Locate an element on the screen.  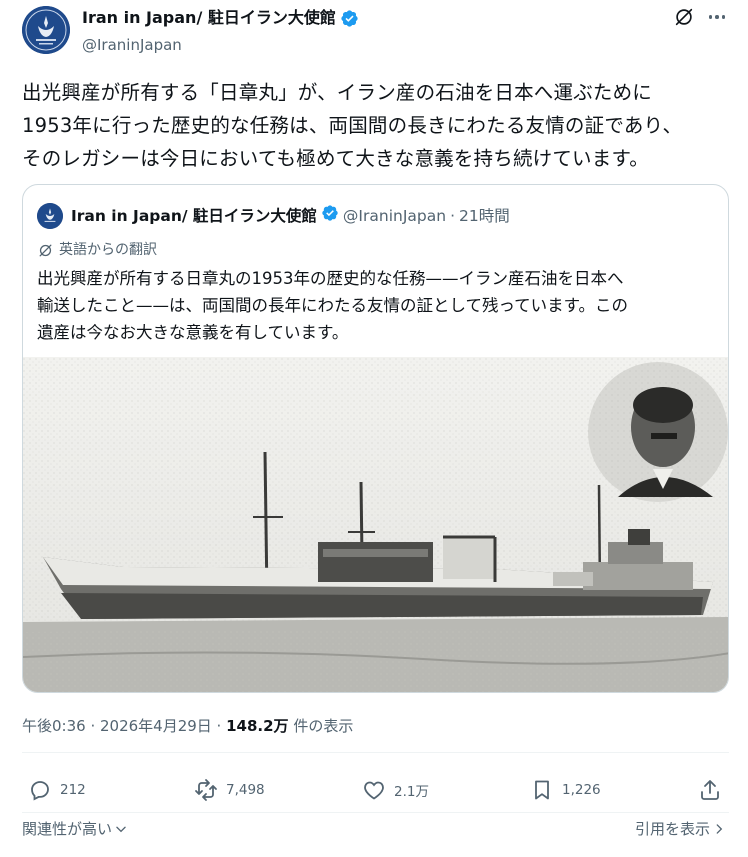
quoted-display-name: Iran in Japan/ 駐日イラン大使館 is located at coordinates (194, 216).